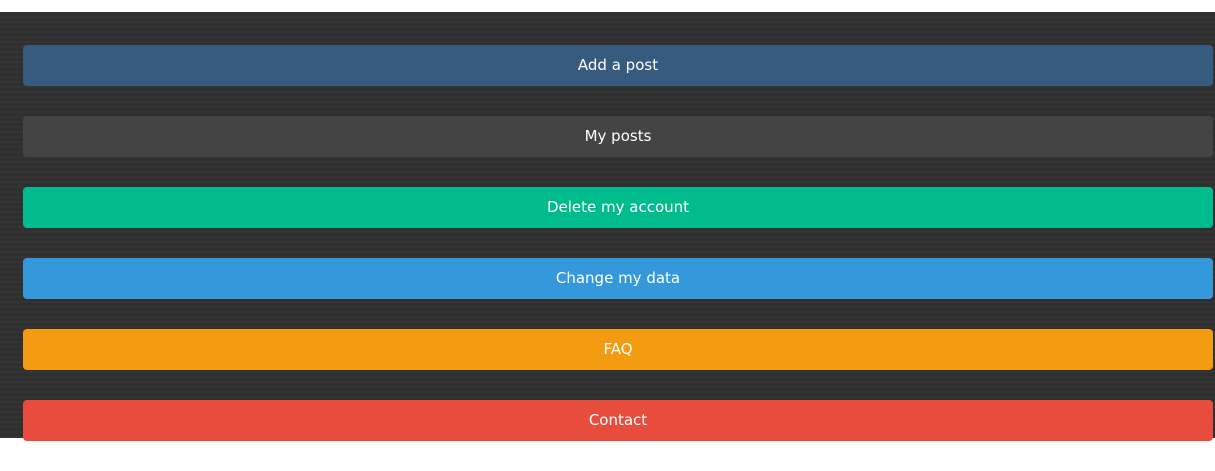  I want to click on add-post-button: Add a post, so click(618, 65).